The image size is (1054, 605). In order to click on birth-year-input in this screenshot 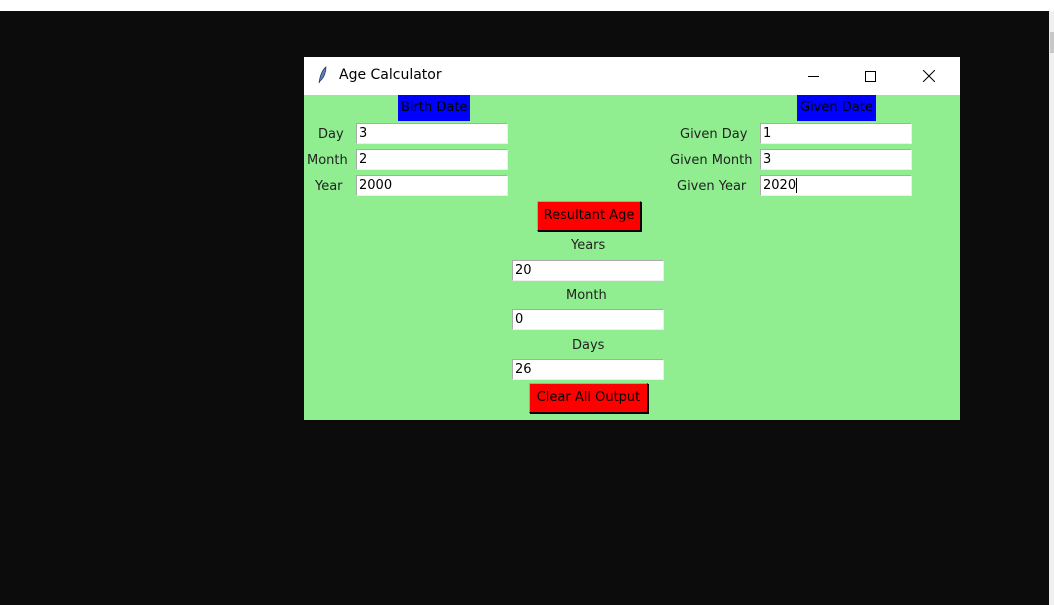, I will do `click(432, 185)`.